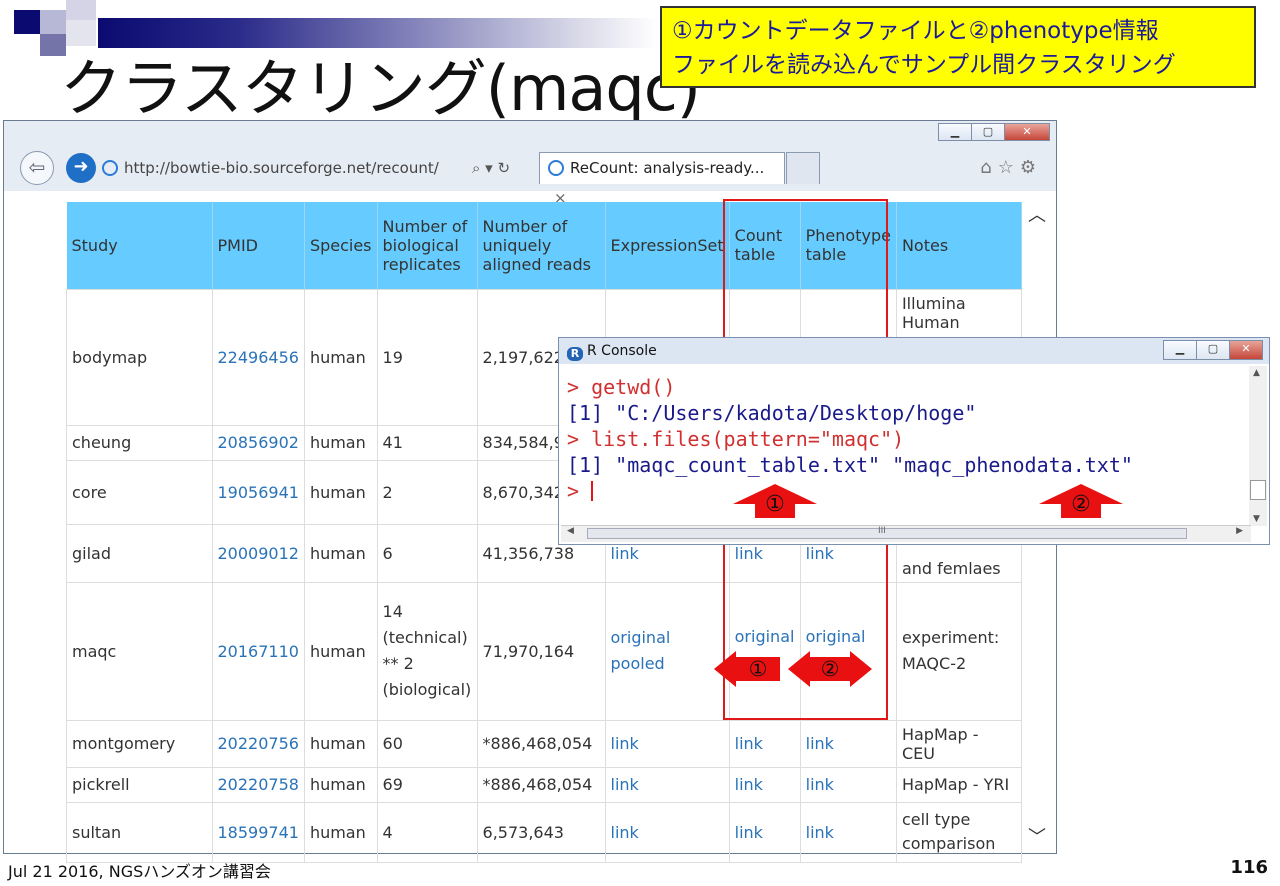 This screenshot has height=886, width=1280. I want to click on arrow-tail, so click(861, 669).